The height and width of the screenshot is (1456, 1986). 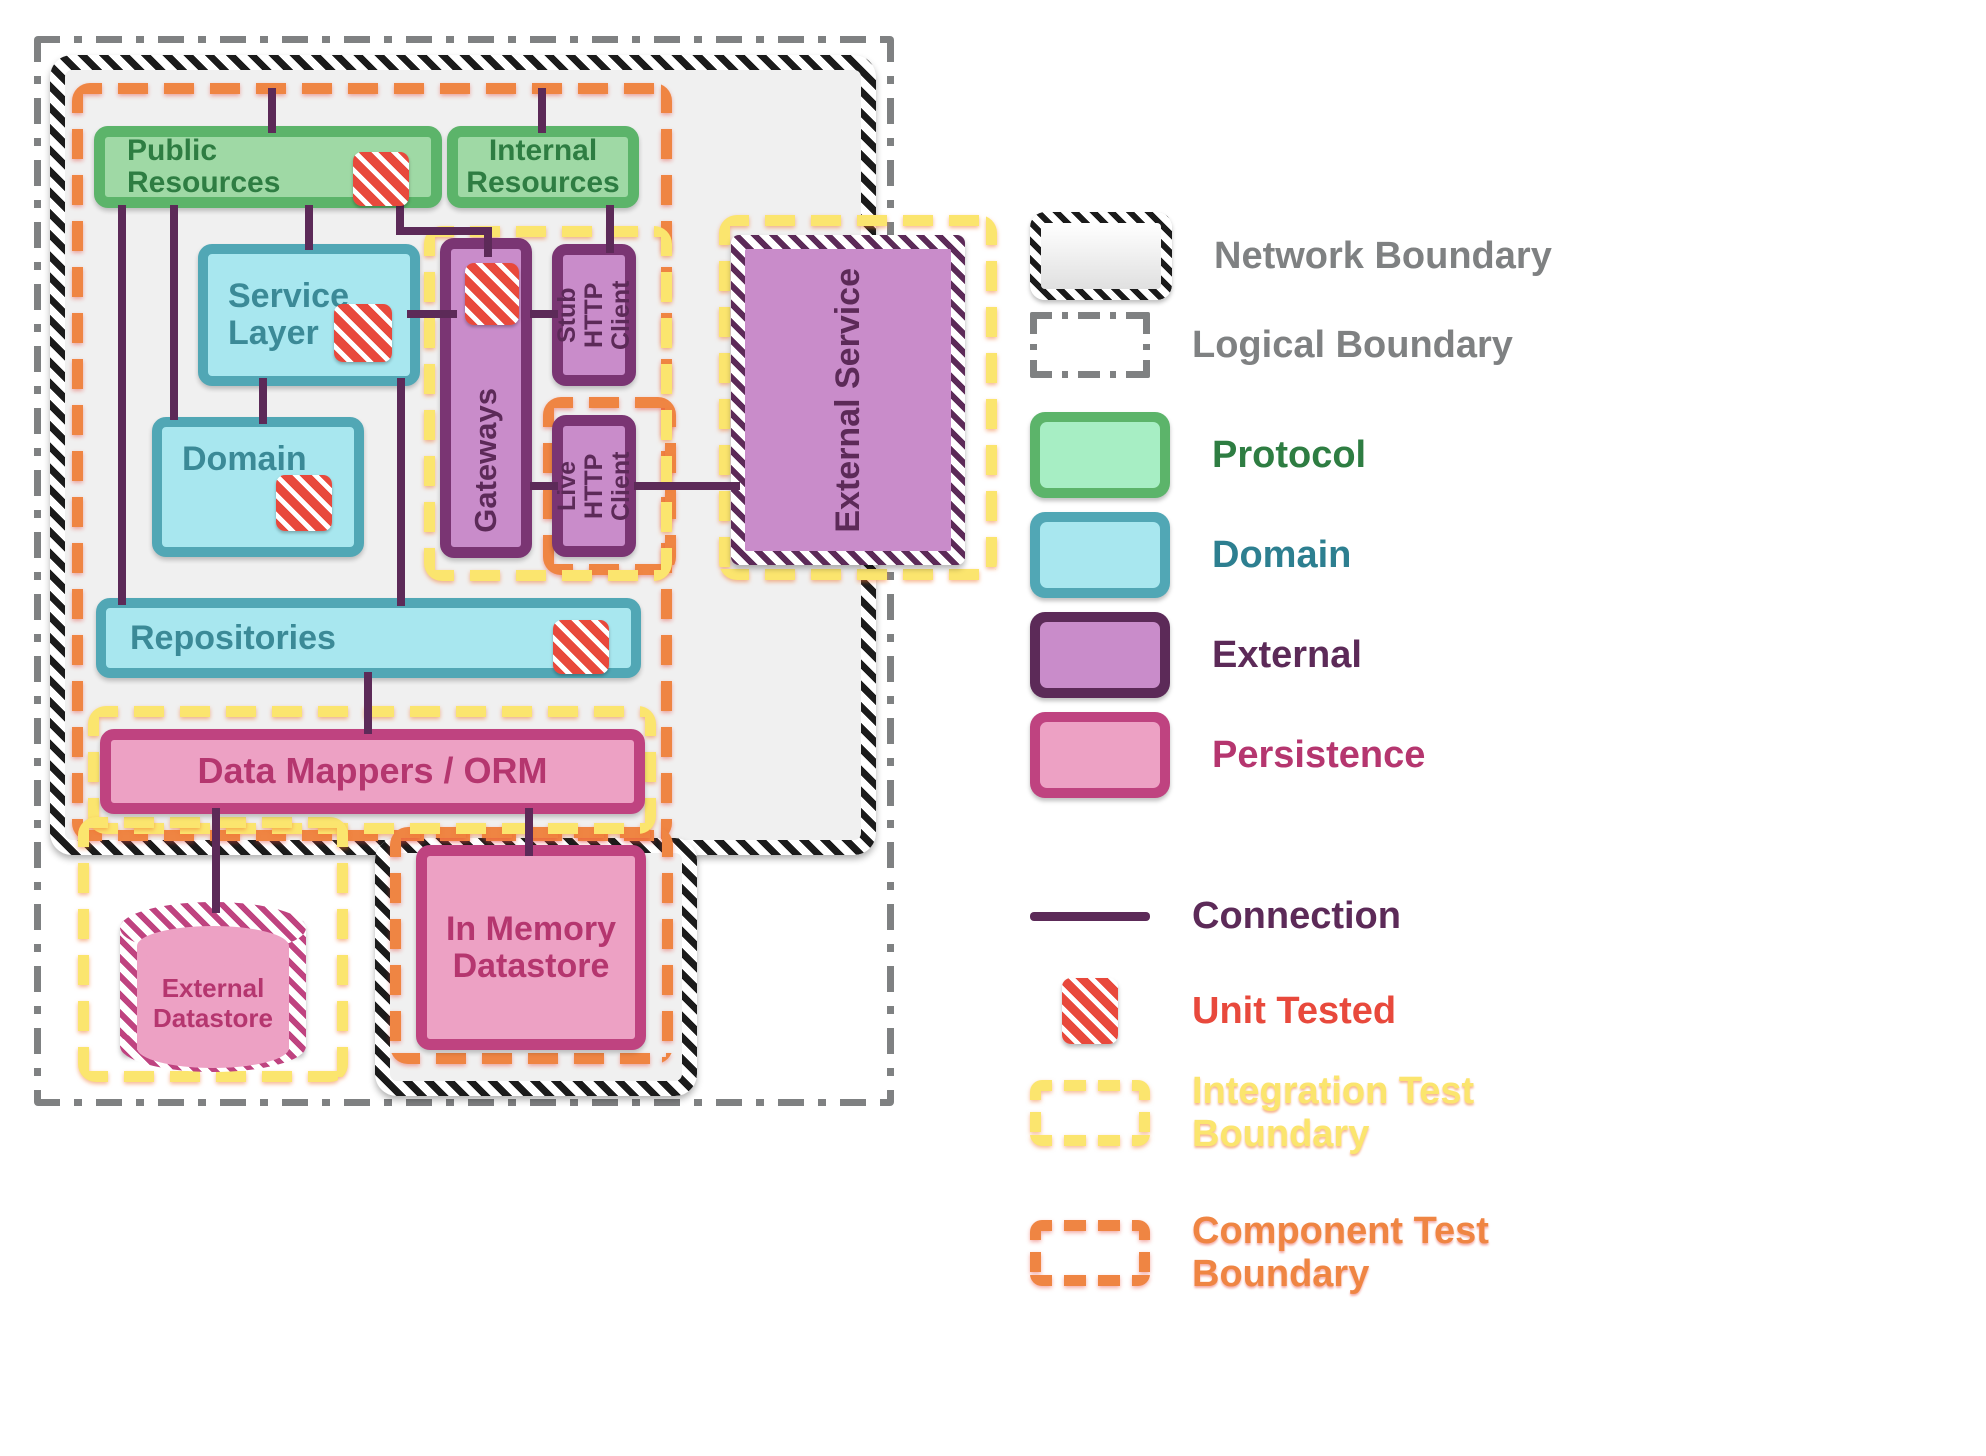 What do you see at coordinates (1198, 455) in the screenshot?
I see `legend-item-protocol: Protocol` at bounding box center [1198, 455].